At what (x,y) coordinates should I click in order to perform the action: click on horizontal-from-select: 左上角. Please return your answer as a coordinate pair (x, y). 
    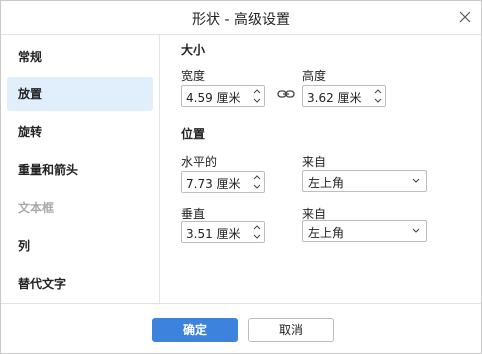
    Looking at the image, I should click on (364, 181).